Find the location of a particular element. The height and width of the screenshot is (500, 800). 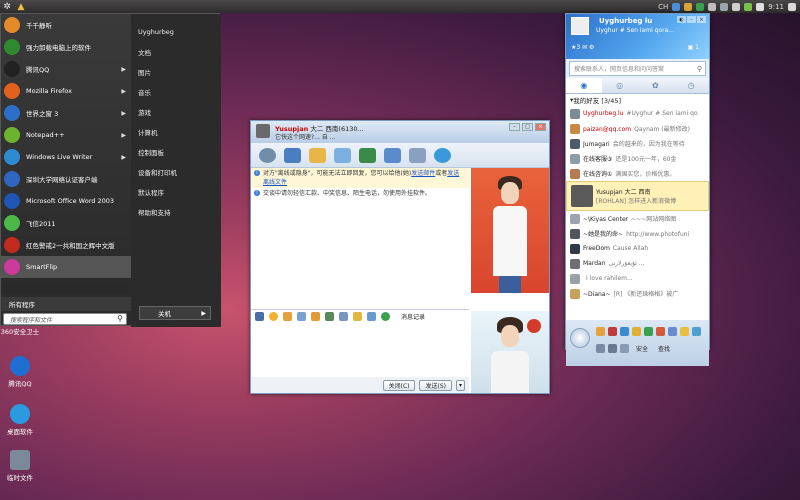

contact-row: Uyghurbeg lu #Uyghur # Sen iami qo is located at coordinates (637, 113).